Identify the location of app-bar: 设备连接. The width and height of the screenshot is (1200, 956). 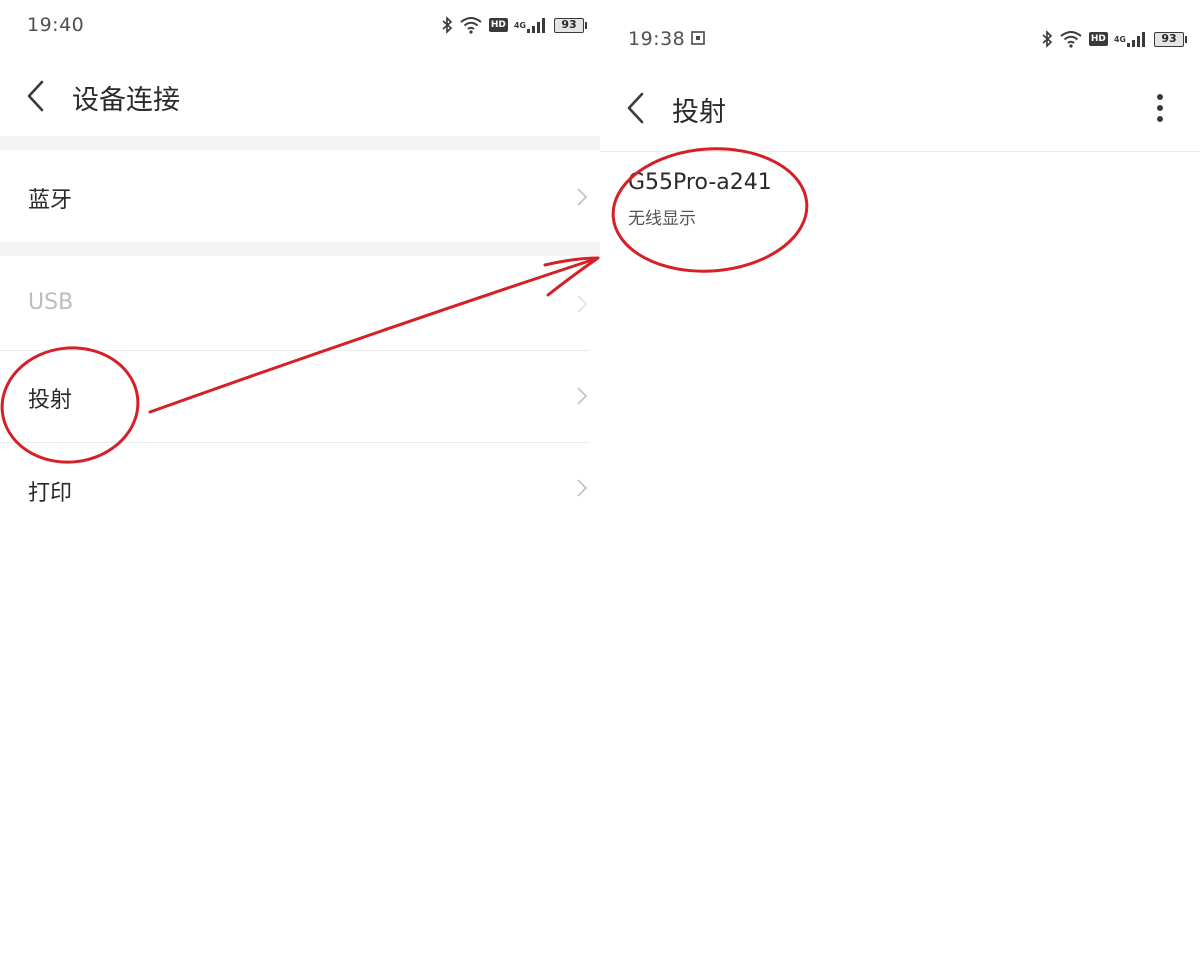
(300, 95).